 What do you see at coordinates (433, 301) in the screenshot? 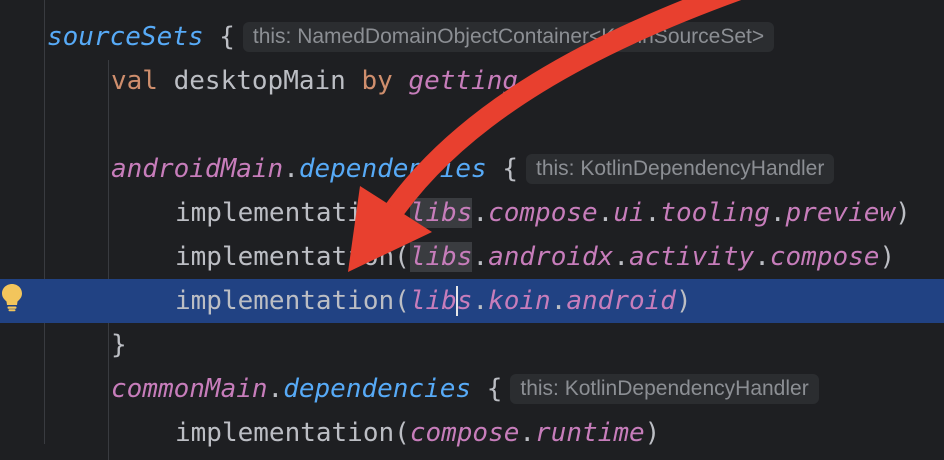
I see `token-libs: lib` at bounding box center [433, 301].